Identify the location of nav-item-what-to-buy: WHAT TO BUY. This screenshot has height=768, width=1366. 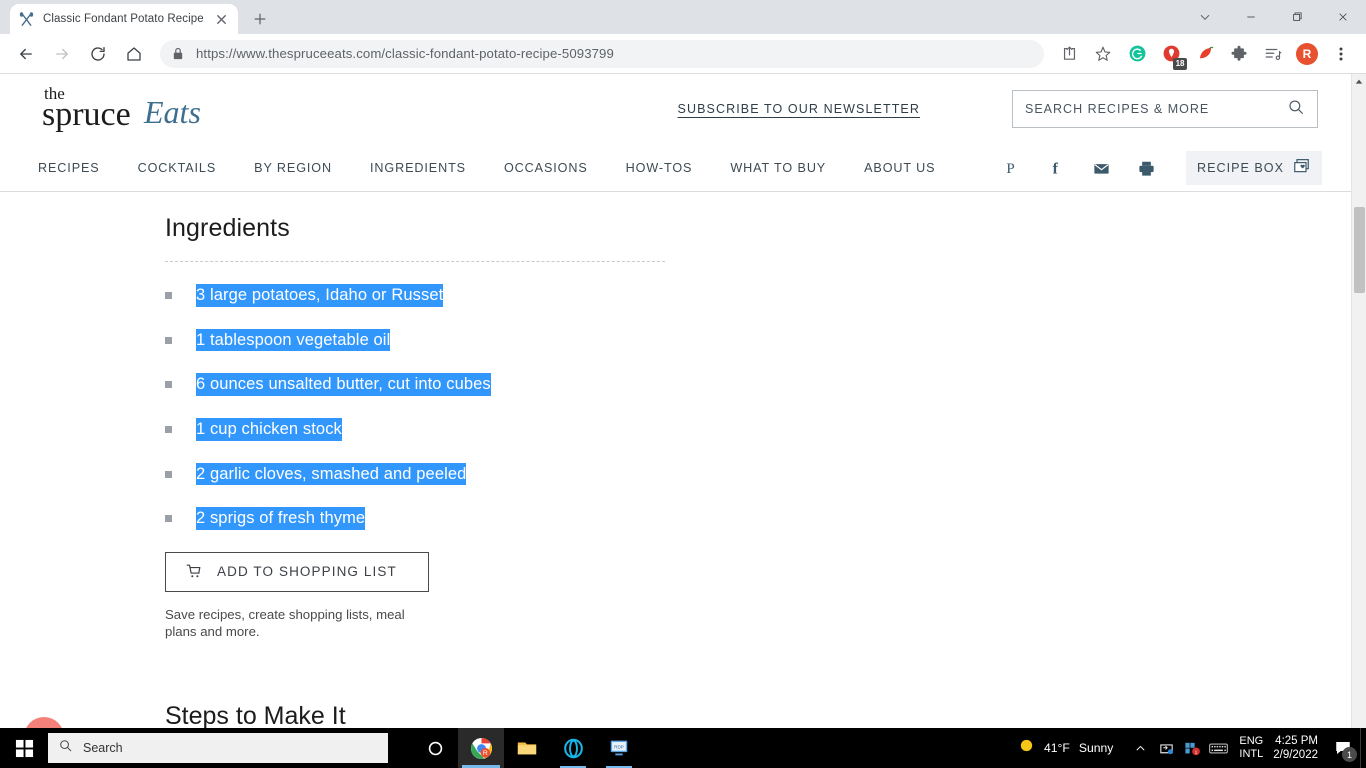
(778, 168).